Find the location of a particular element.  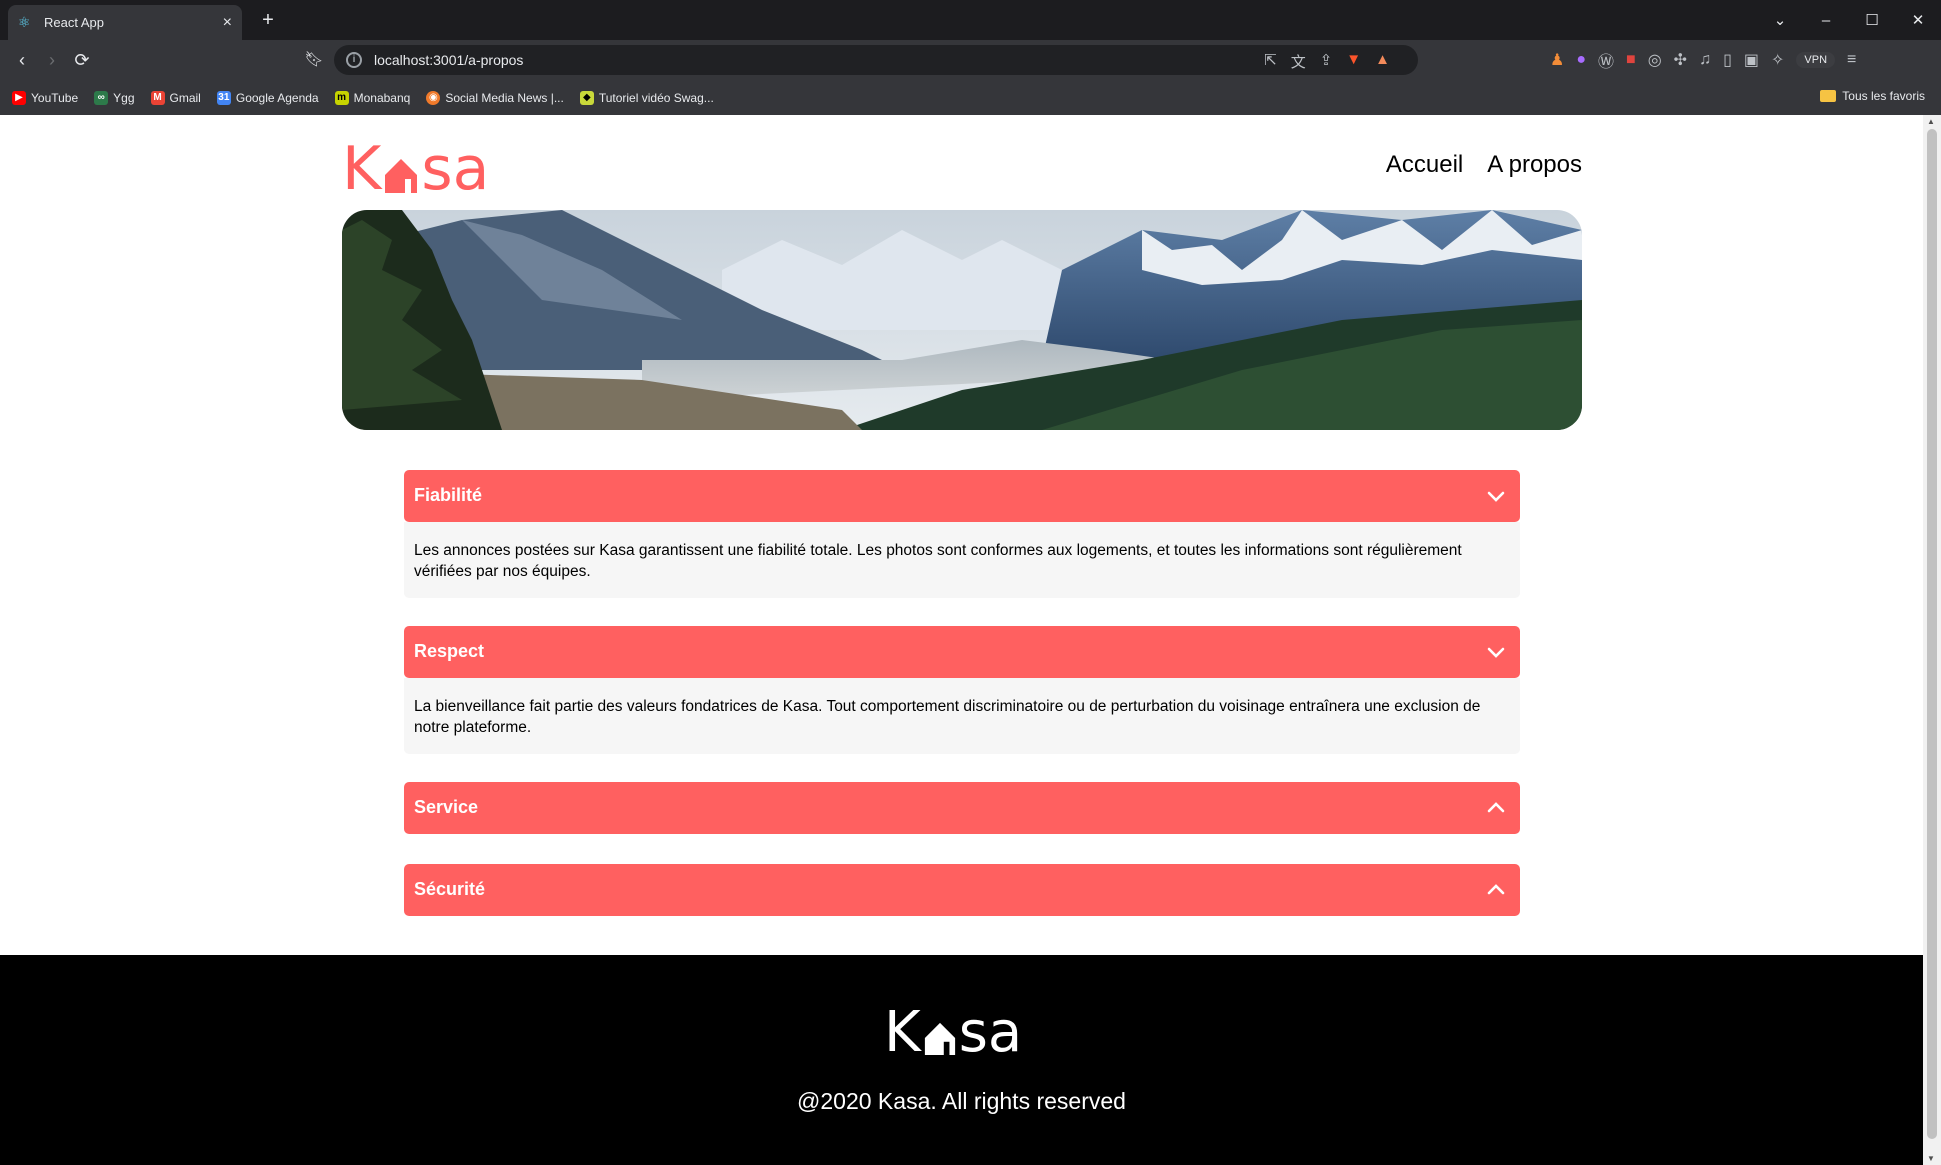

share-icon: ⇪ is located at coordinates (1326, 61).